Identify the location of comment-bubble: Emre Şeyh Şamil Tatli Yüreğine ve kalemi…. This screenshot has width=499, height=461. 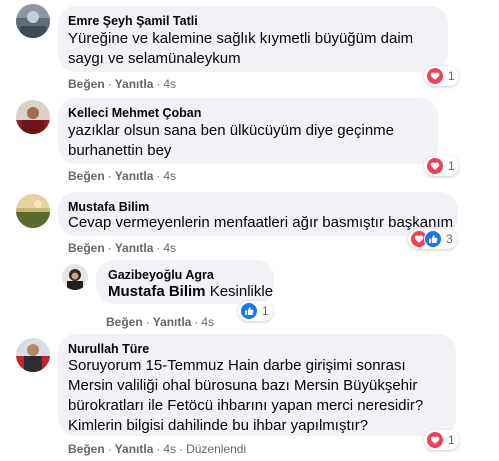
(253, 39).